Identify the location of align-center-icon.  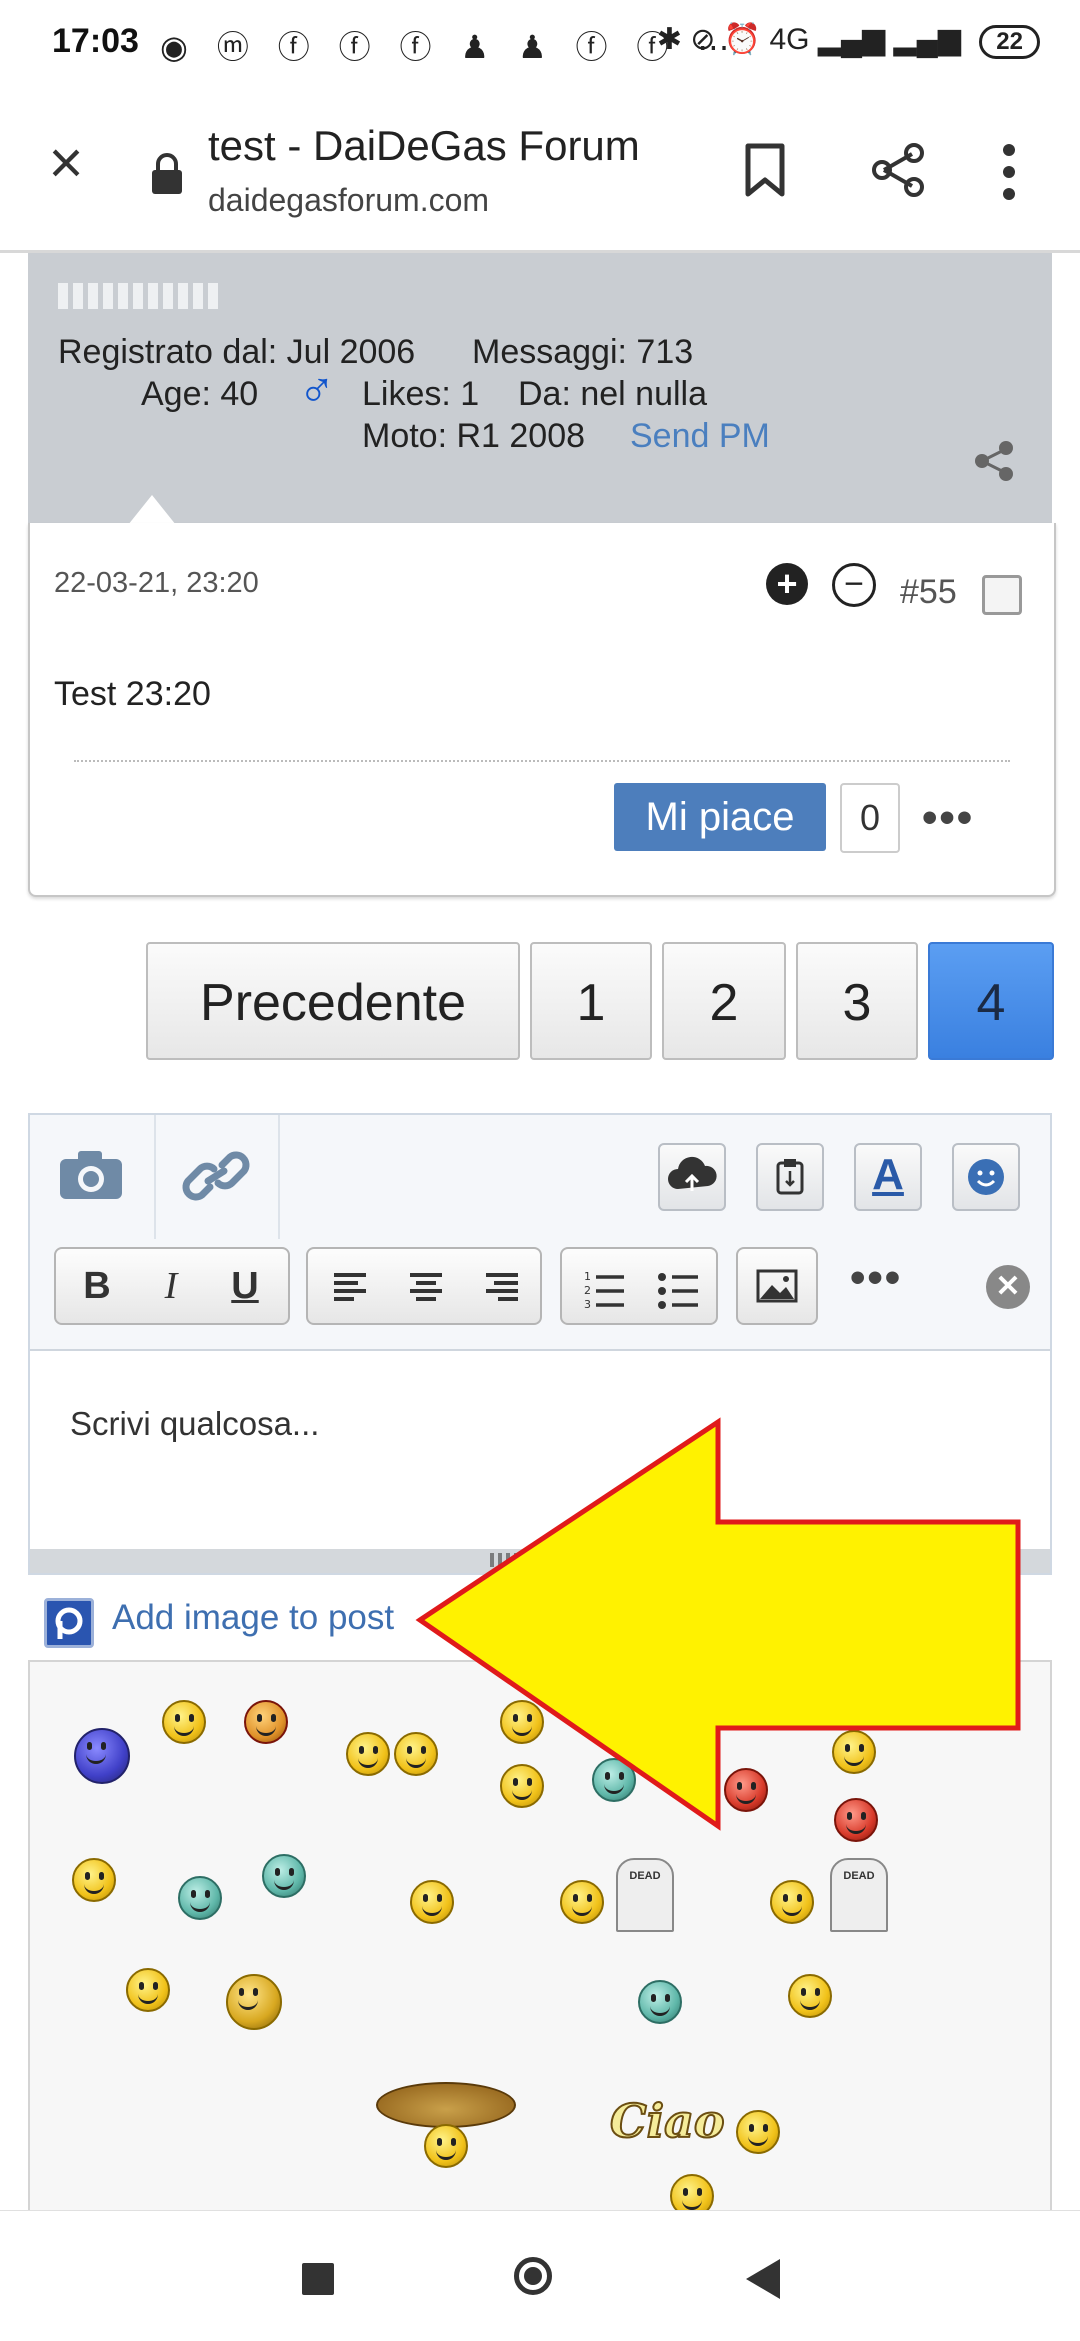
(426, 1286).